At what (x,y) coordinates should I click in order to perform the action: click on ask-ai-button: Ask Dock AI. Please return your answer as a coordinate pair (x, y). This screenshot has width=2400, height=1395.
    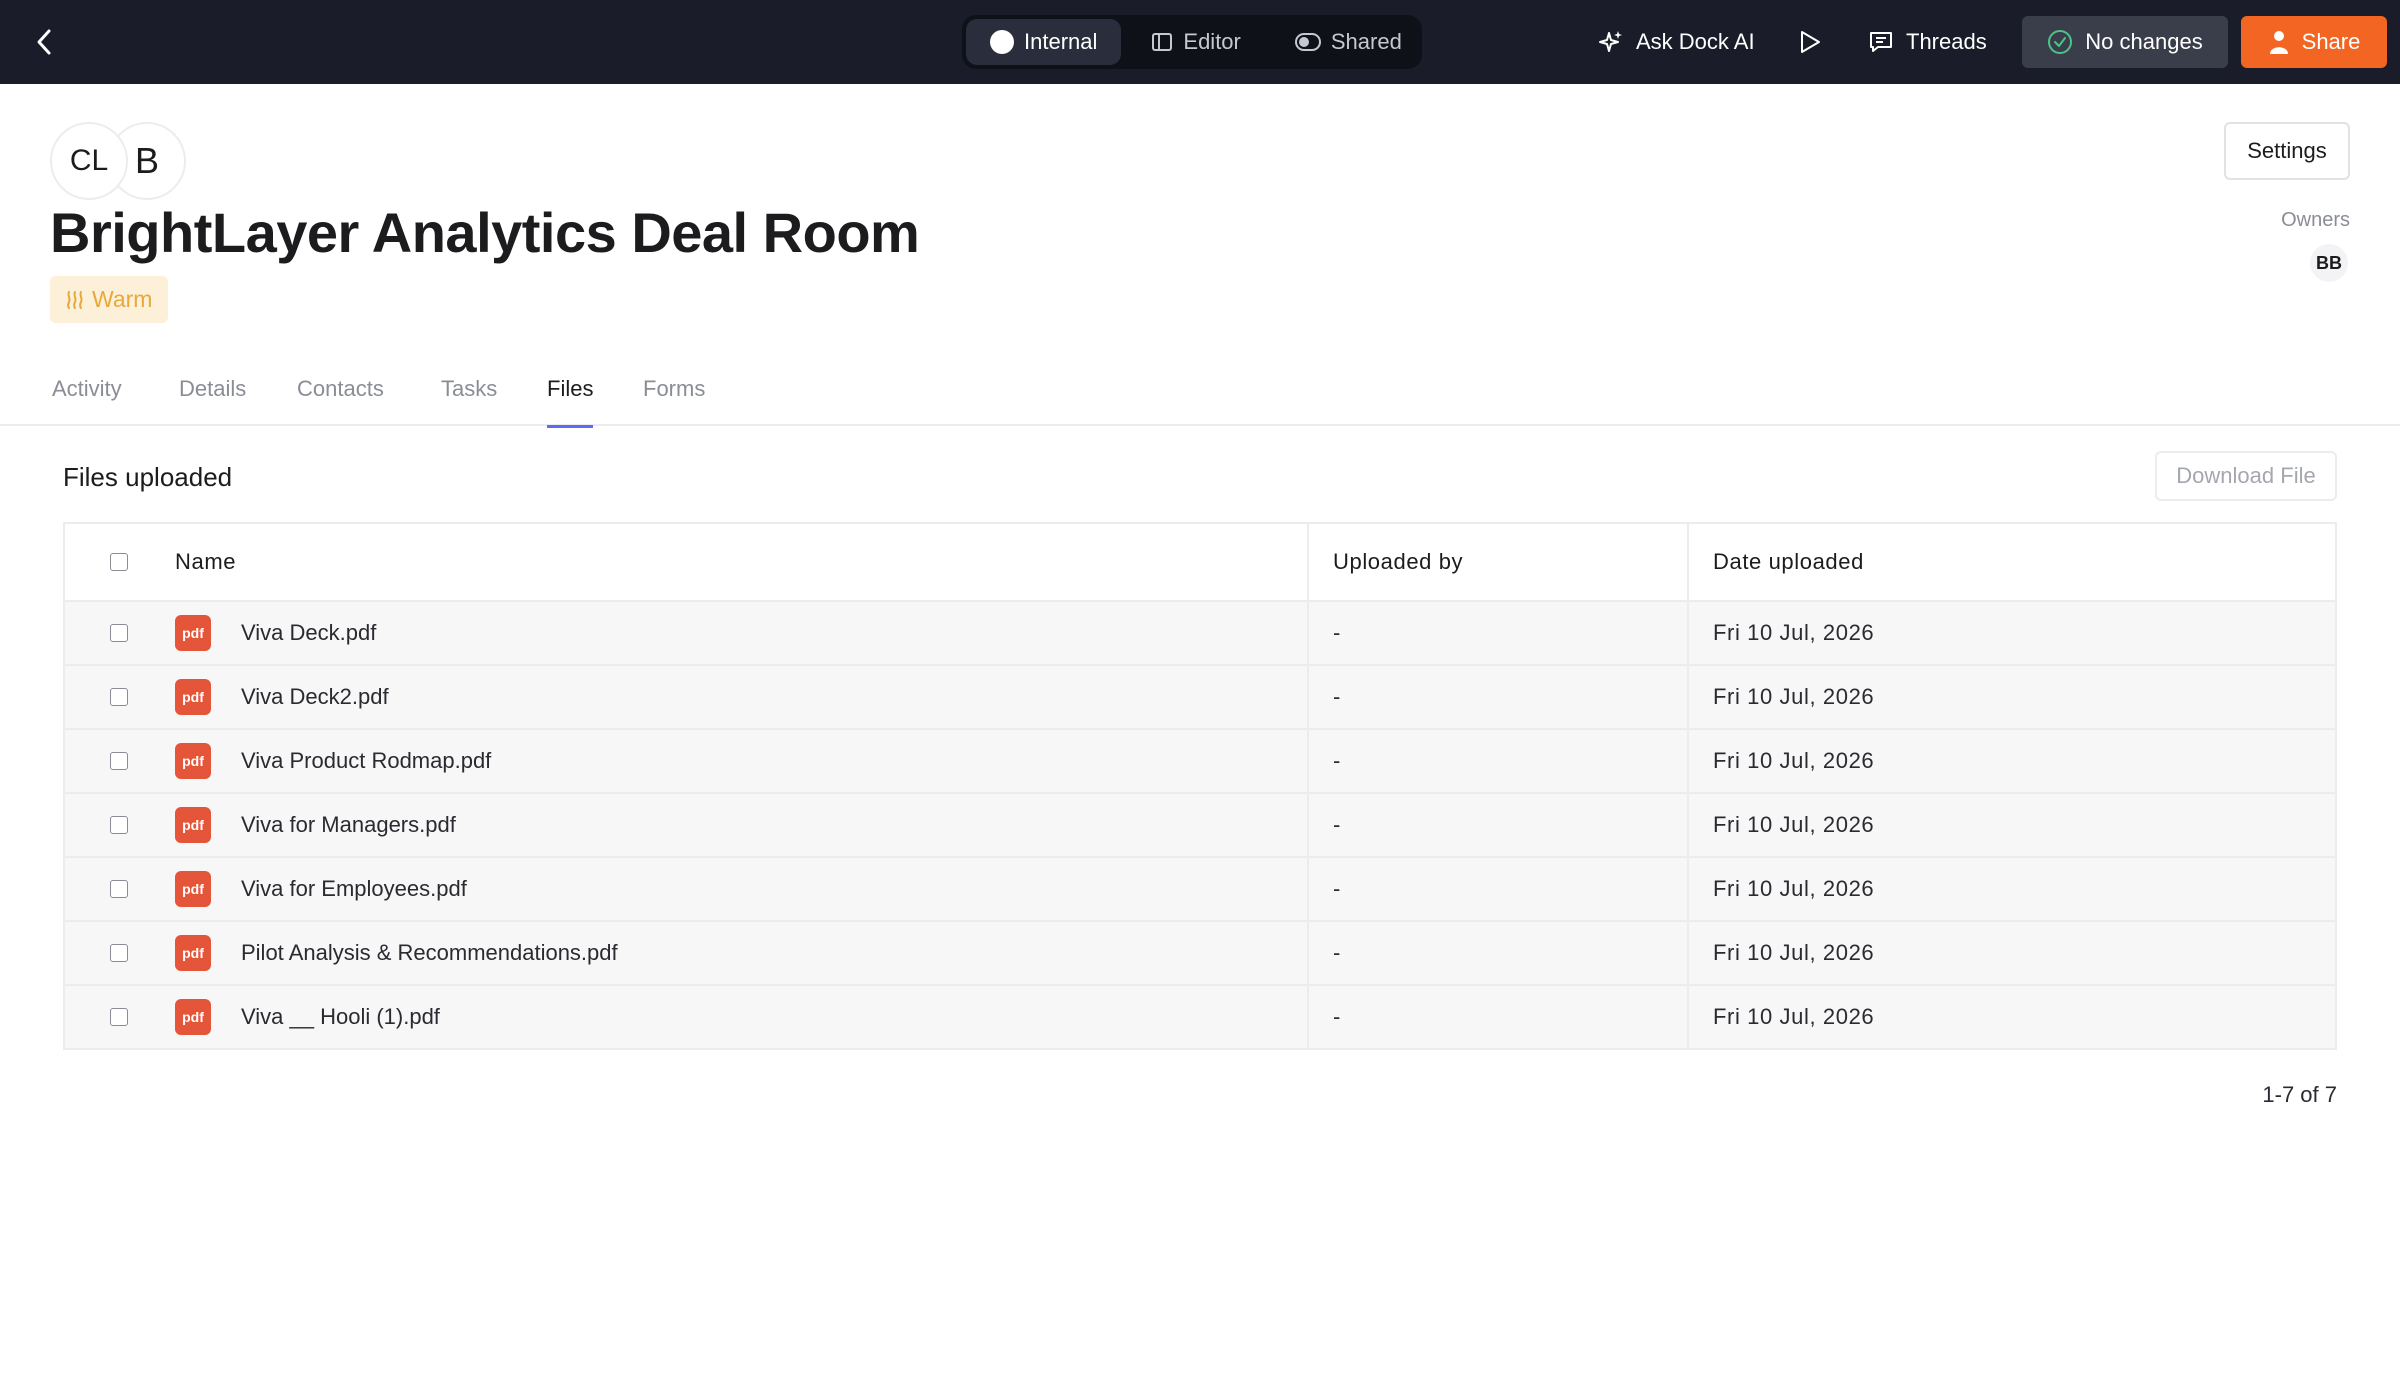
    Looking at the image, I should click on (1676, 42).